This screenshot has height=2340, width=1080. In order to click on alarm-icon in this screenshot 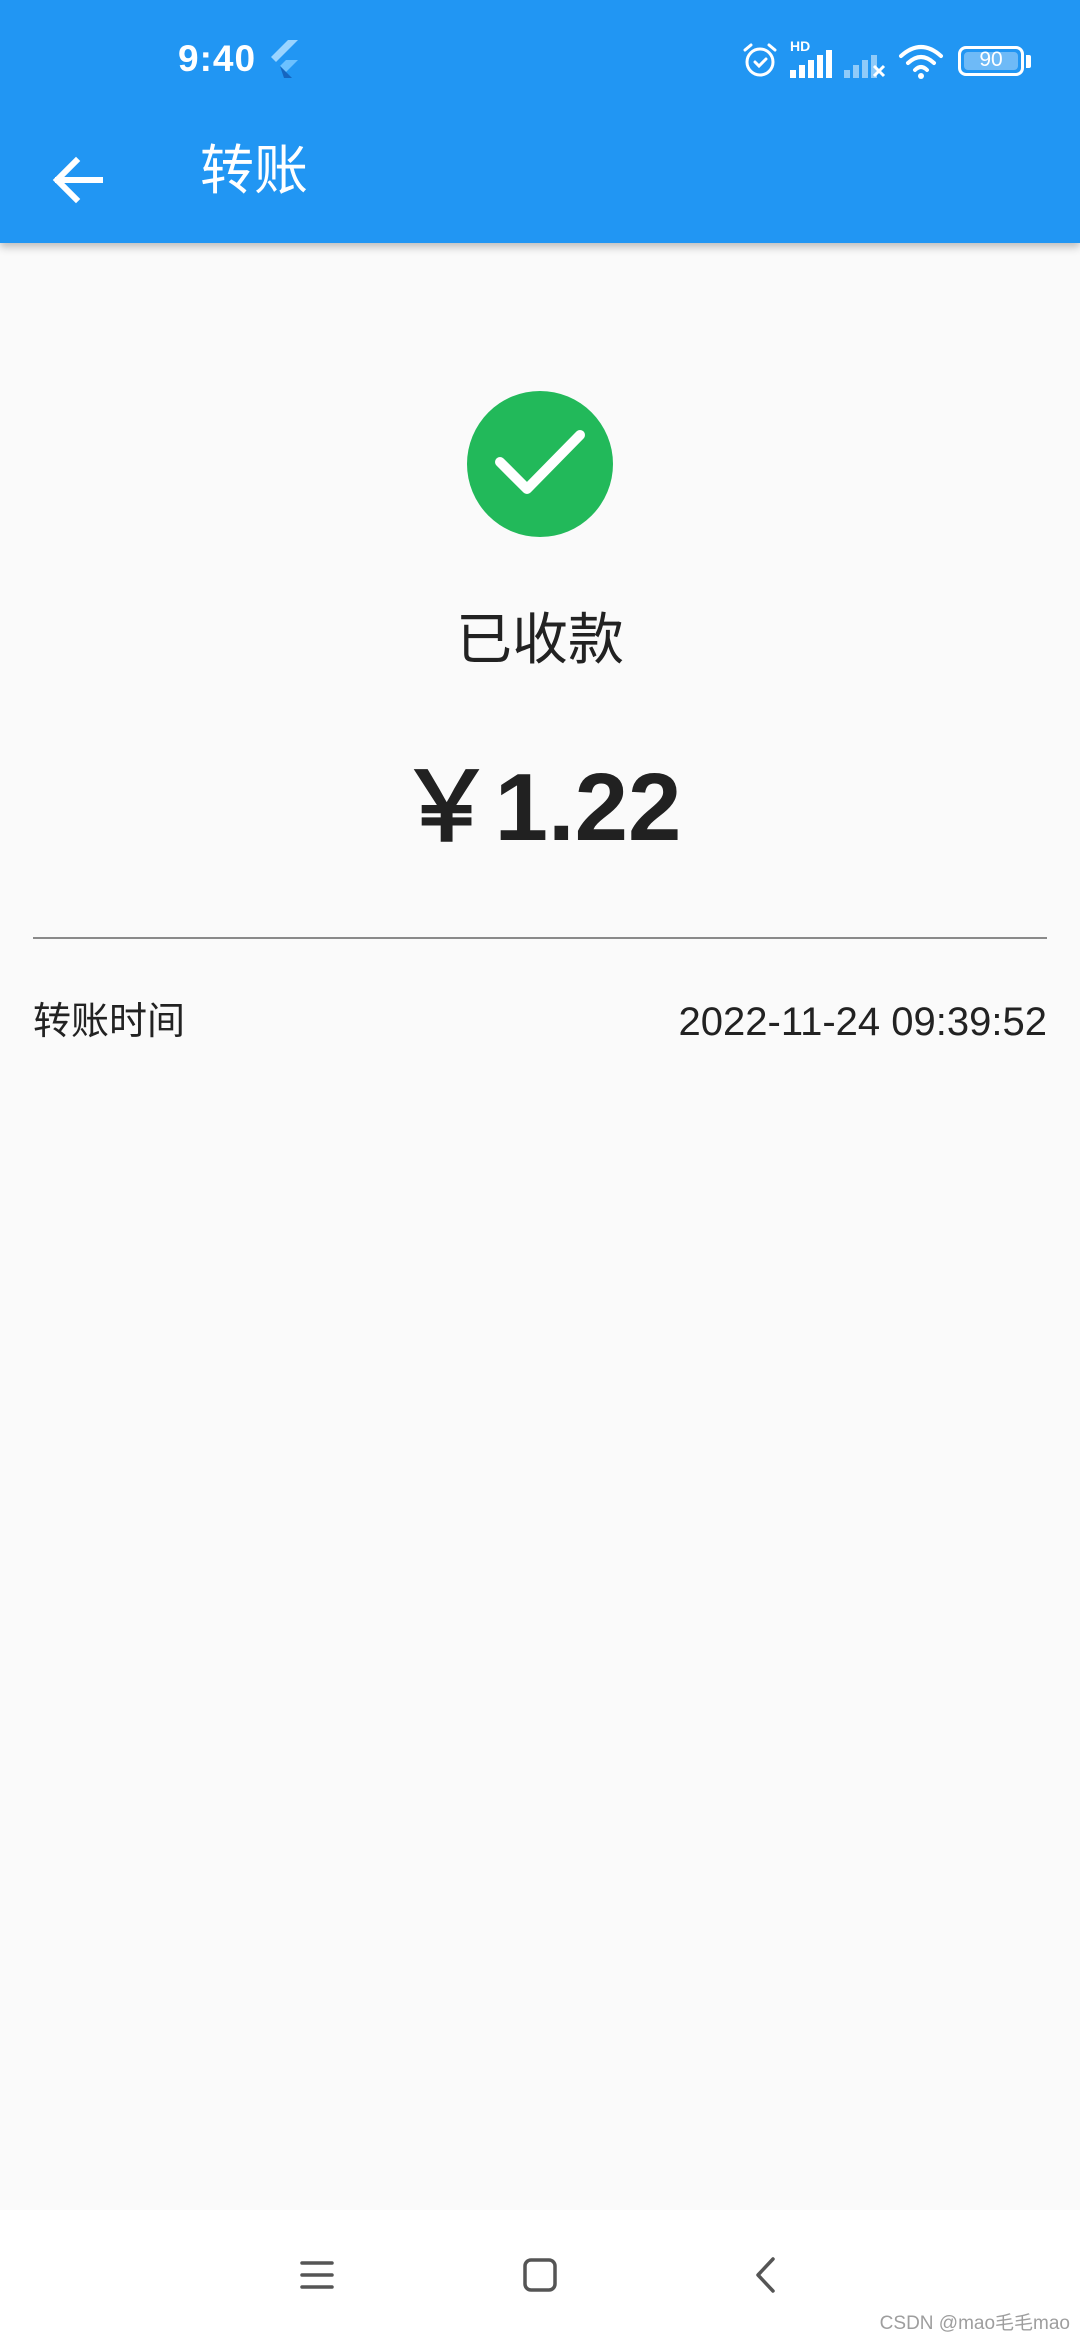, I will do `click(760, 60)`.